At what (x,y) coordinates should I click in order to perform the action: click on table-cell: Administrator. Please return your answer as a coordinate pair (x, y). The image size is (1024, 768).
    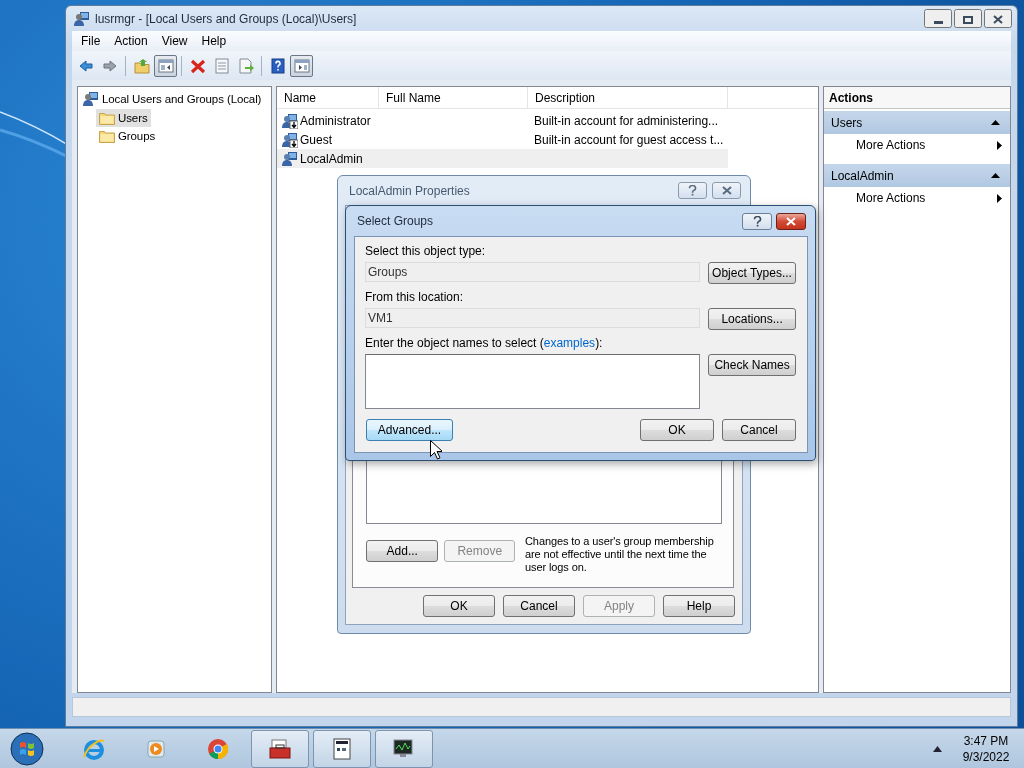
    Looking at the image, I should click on (335, 120).